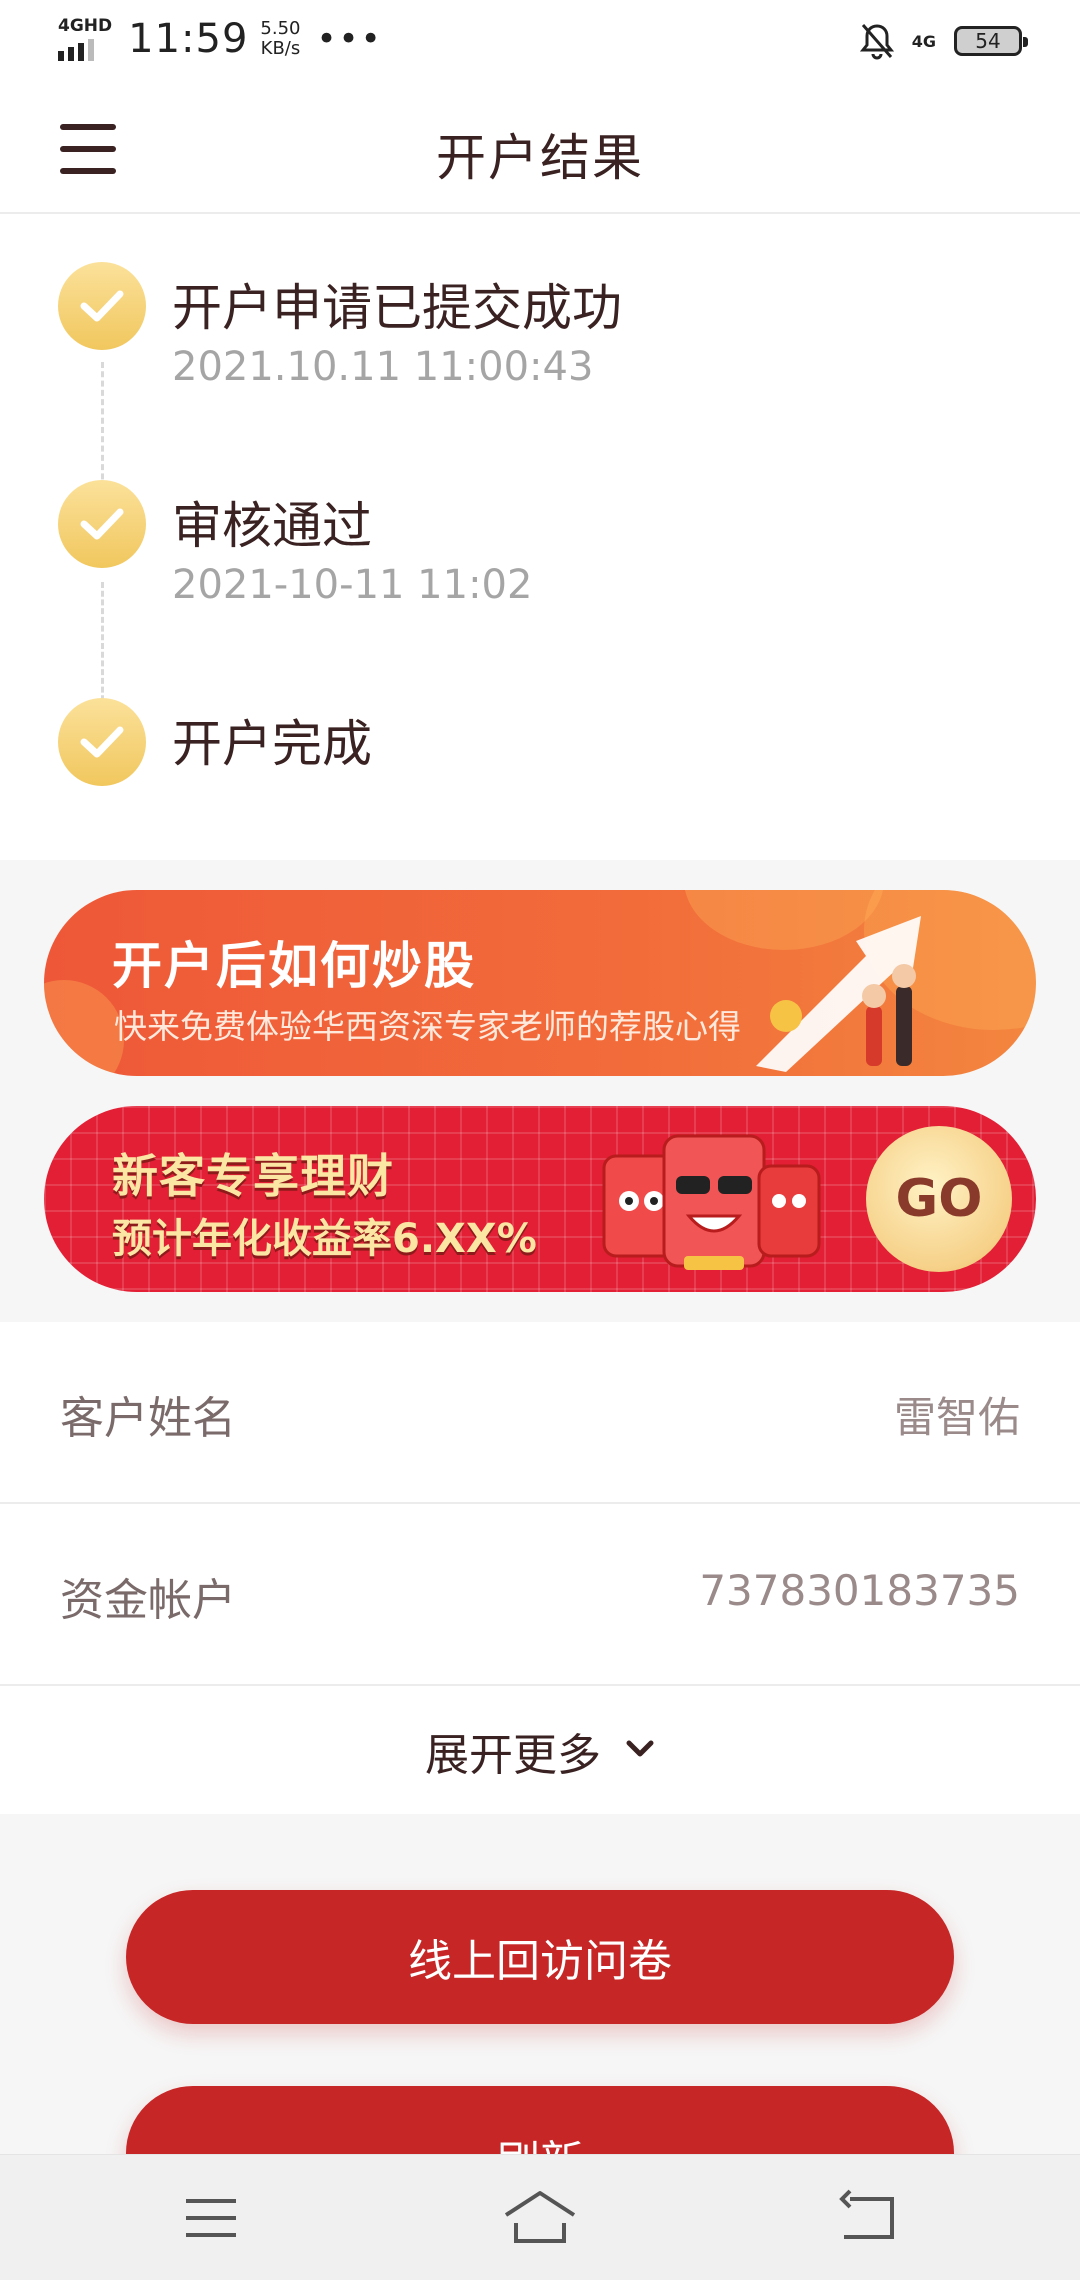  Describe the element at coordinates (861, 986) in the screenshot. I see `rising-arrow-icon` at that location.